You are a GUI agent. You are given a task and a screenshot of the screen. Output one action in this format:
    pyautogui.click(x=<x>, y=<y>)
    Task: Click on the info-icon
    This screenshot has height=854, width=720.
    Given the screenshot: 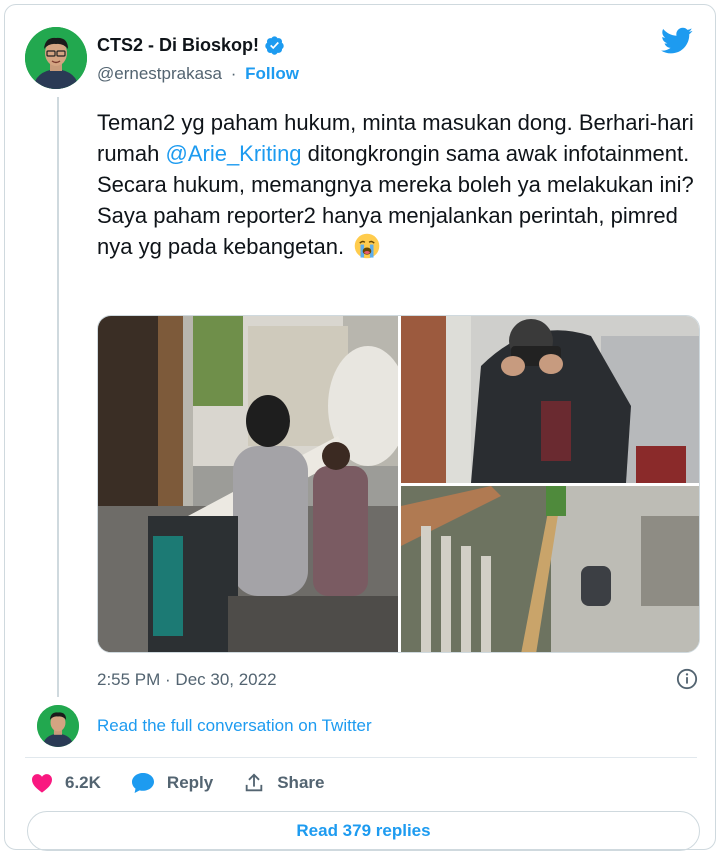 What is the action you would take?
    pyautogui.click(x=687, y=679)
    